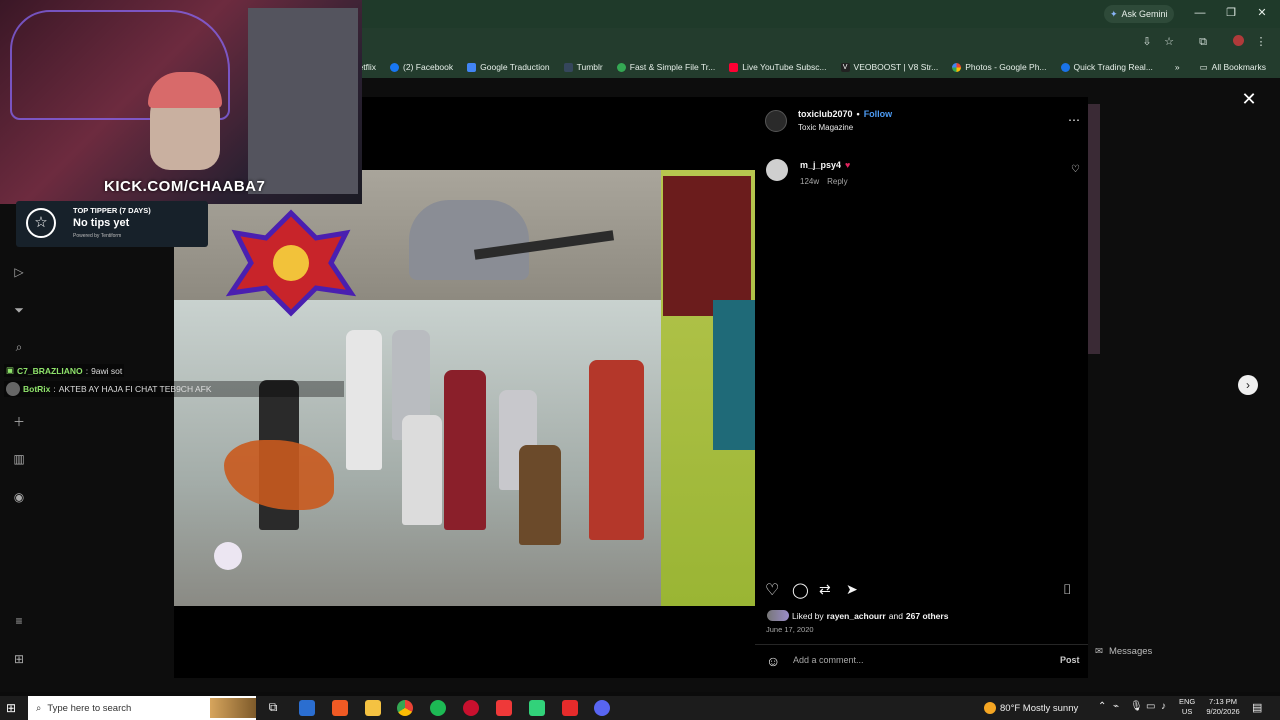  I want to click on tumblr-icon, so click(568, 67).